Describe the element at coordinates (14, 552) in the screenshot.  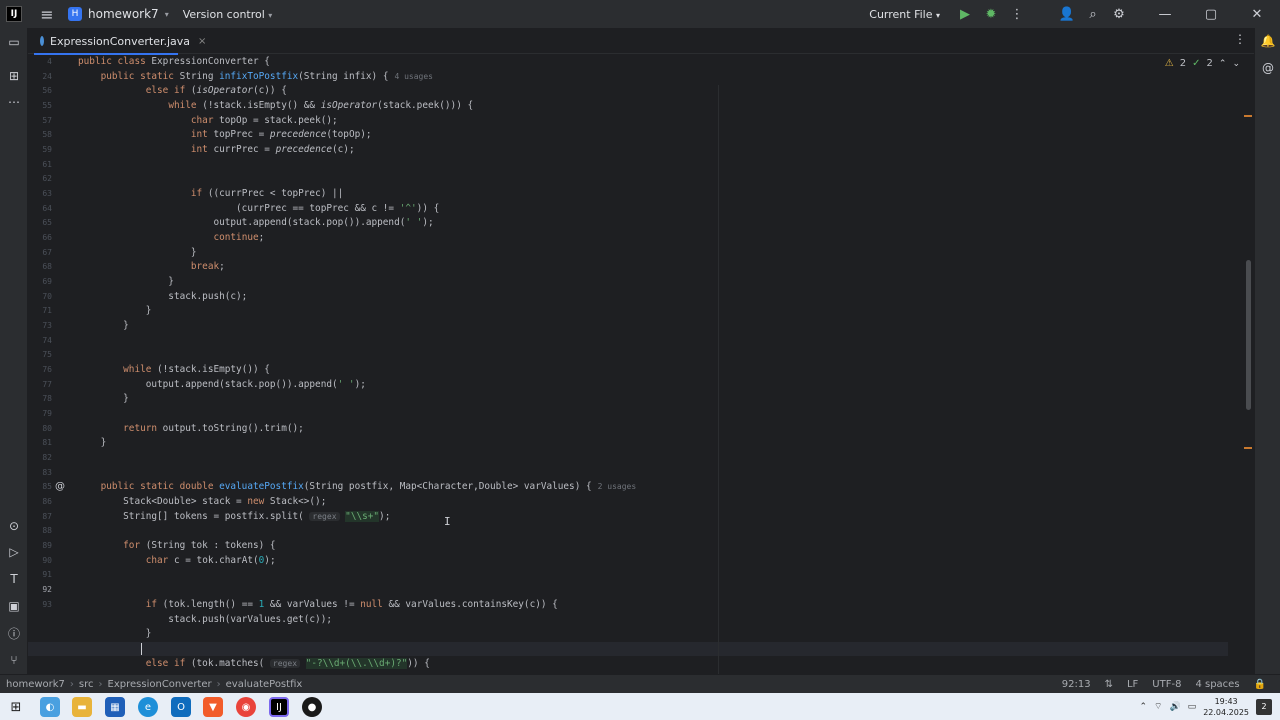
I see `run-tool-icon: ▷` at that location.